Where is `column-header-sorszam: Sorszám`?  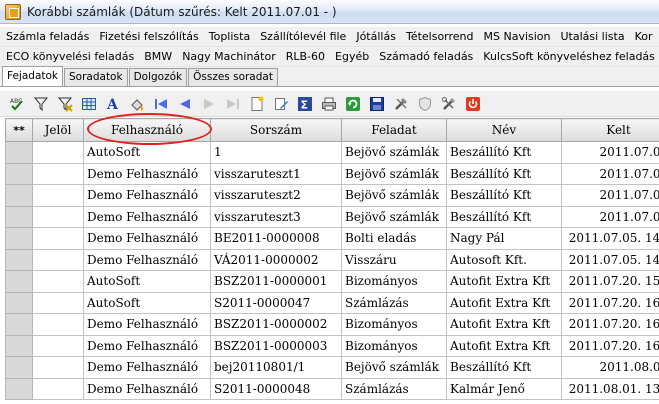 column-header-sorszam: Sorszám is located at coordinates (276, 130).